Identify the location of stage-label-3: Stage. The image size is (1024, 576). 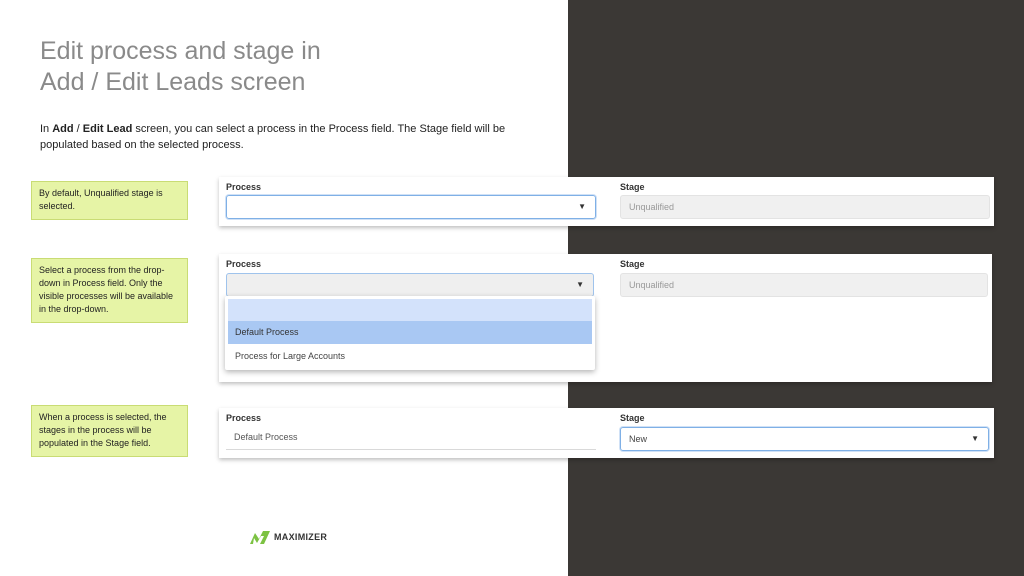
(632, 418).